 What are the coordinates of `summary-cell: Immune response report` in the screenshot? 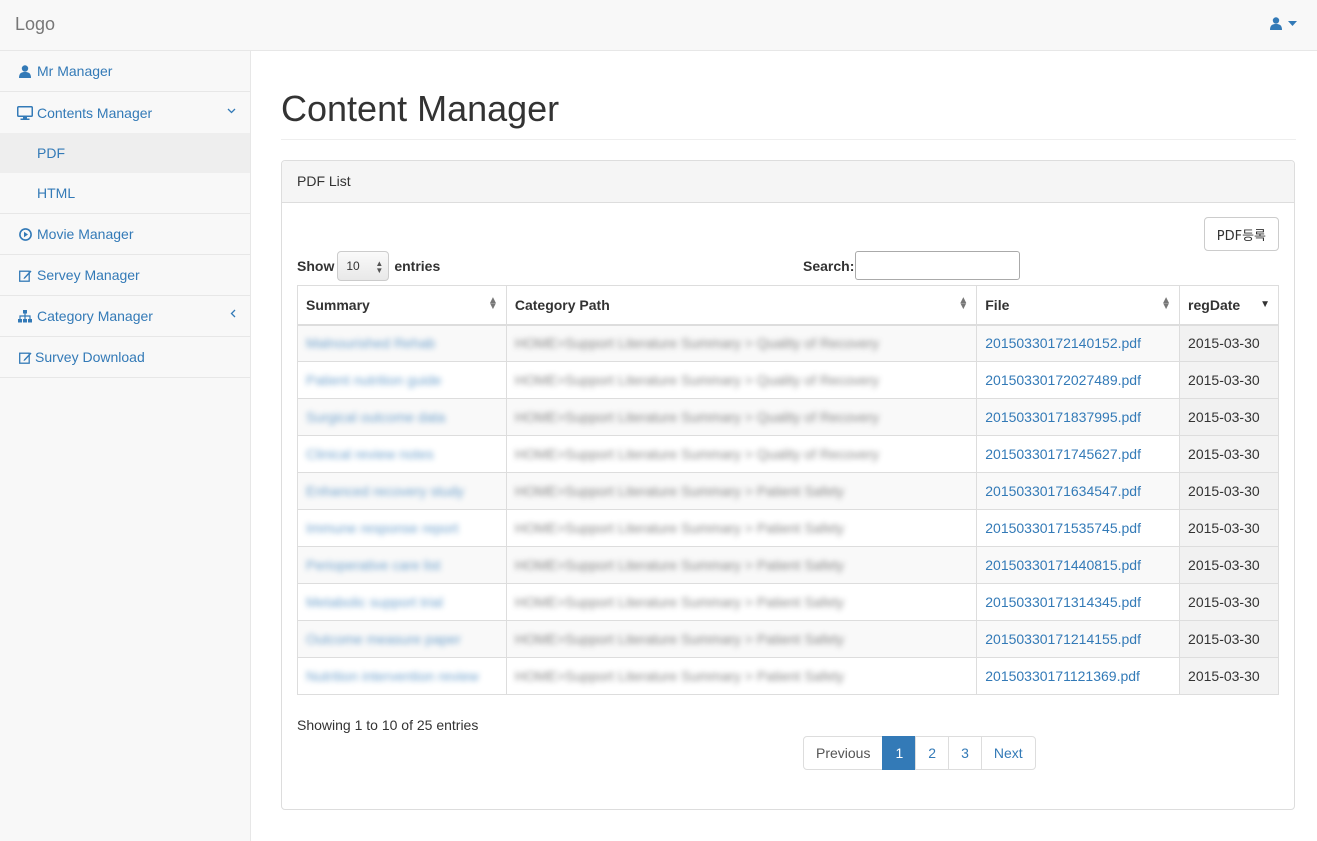 It's located at (402, 528).